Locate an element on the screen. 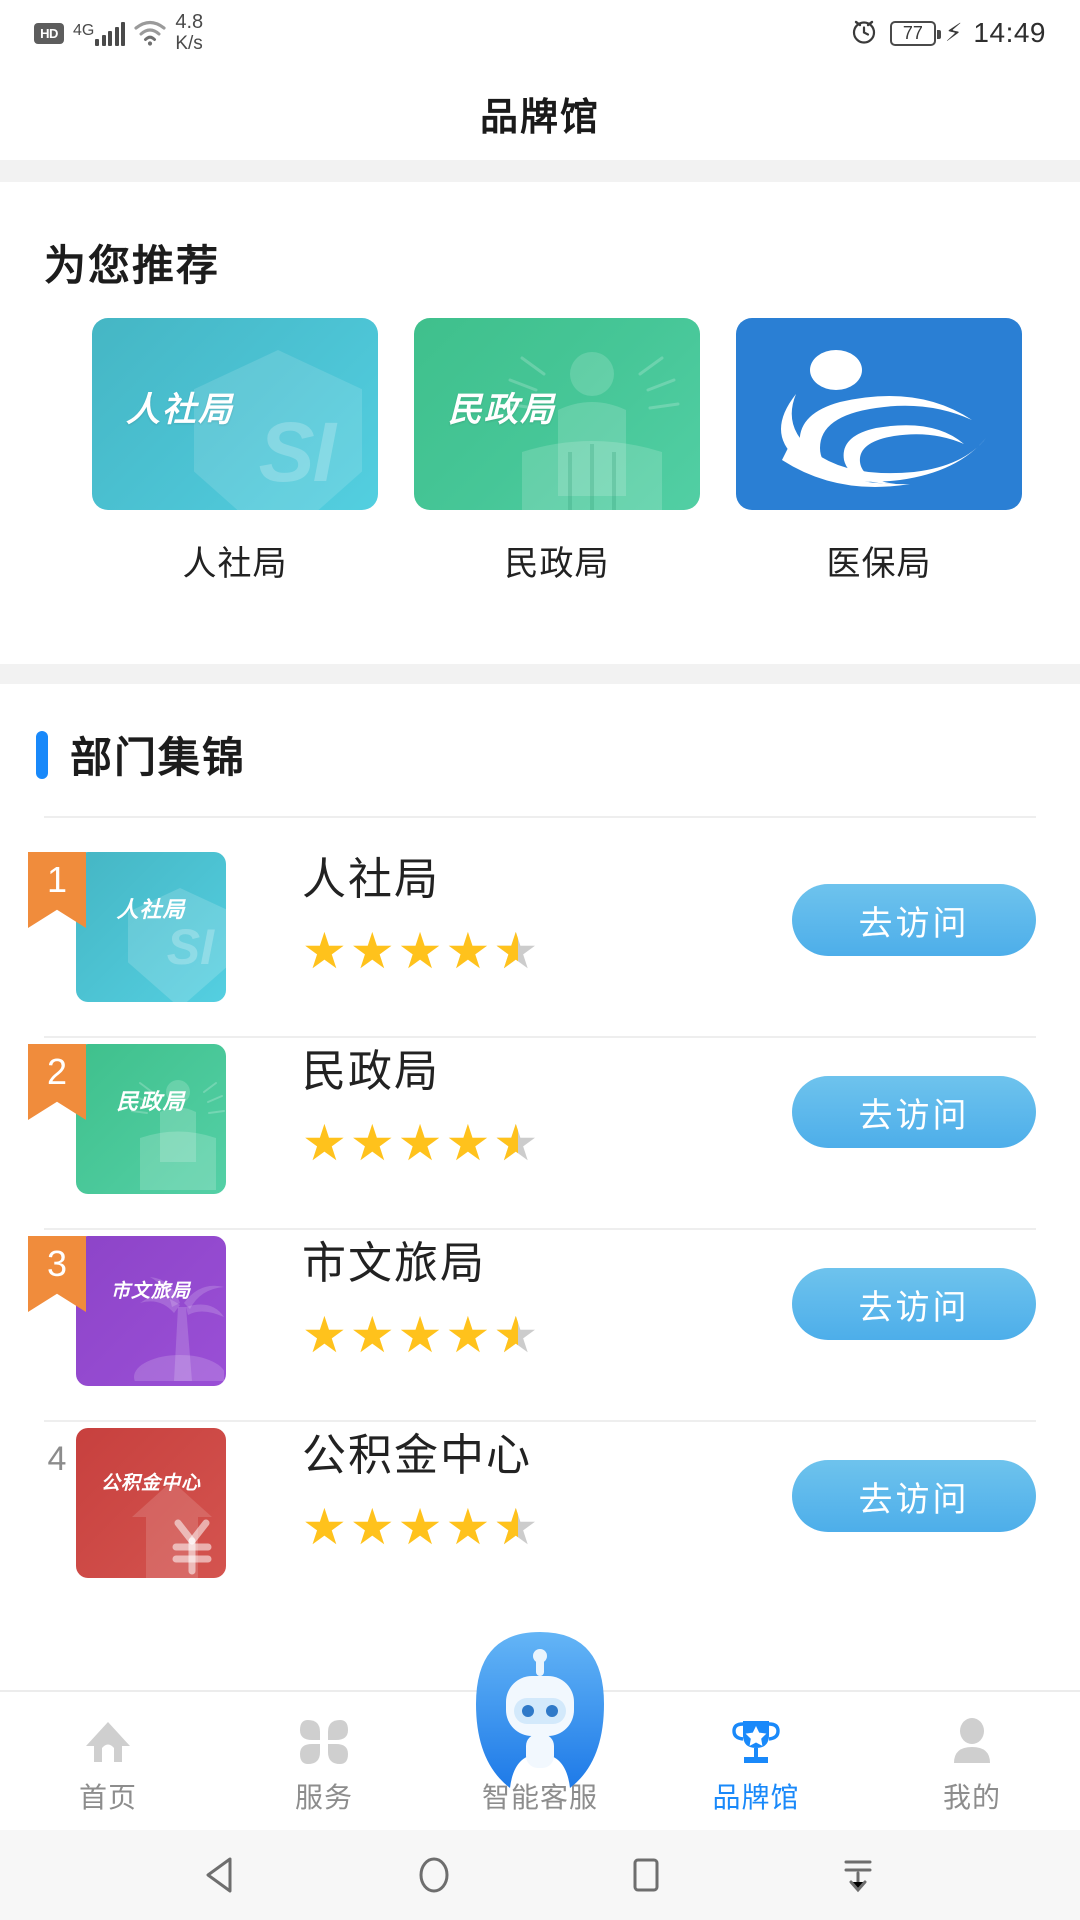 Image resolution: width=1080 pixels, height=1920 pixels. tab-services: 服务 is located at coordinates (324, 1761).